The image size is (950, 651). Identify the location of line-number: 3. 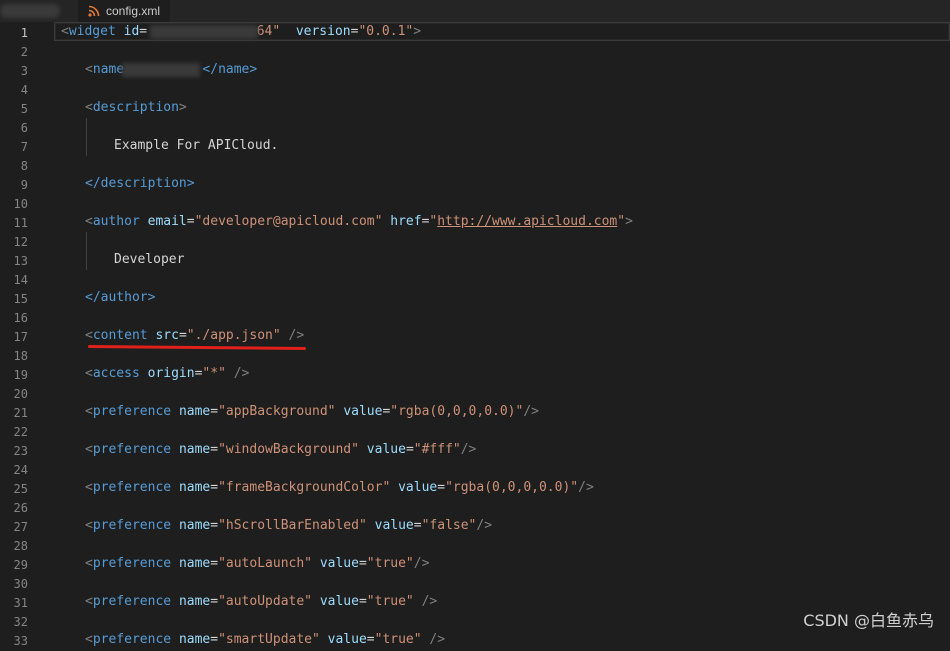
(24, 71).